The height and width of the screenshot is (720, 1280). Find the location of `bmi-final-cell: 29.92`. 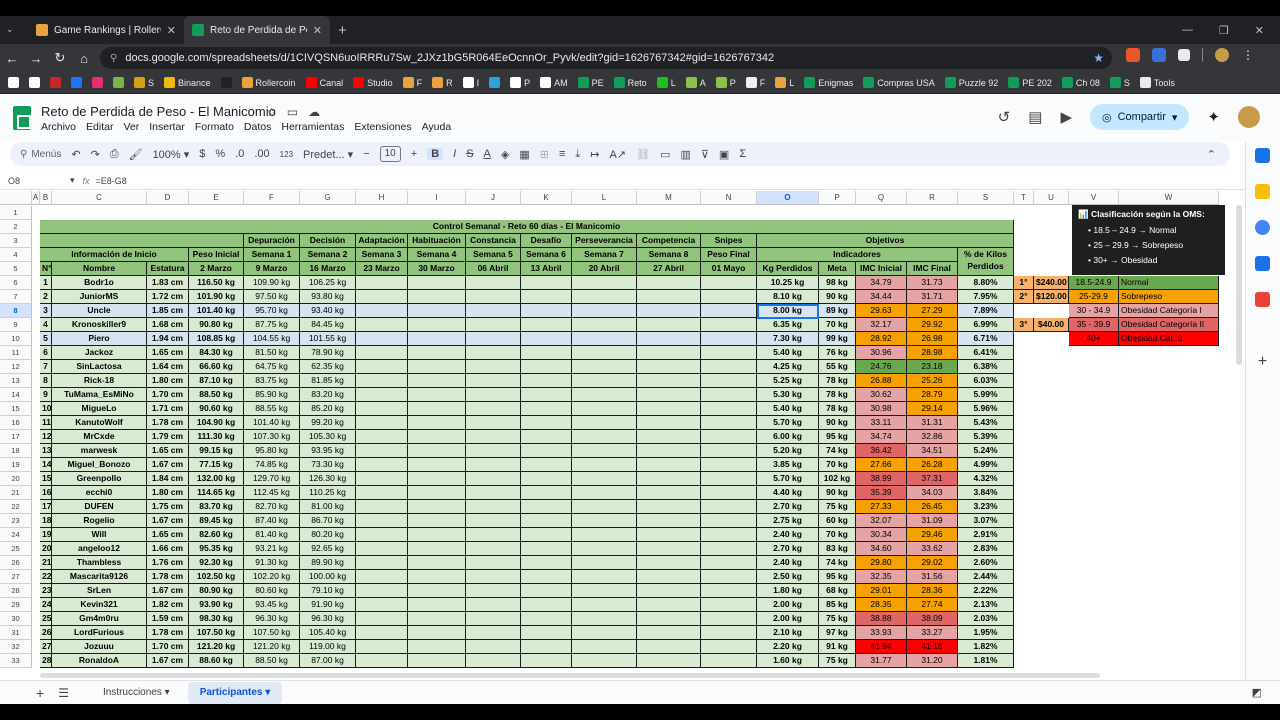

bmi-final-cell: 29.92 is located at coordinates (932, 325).